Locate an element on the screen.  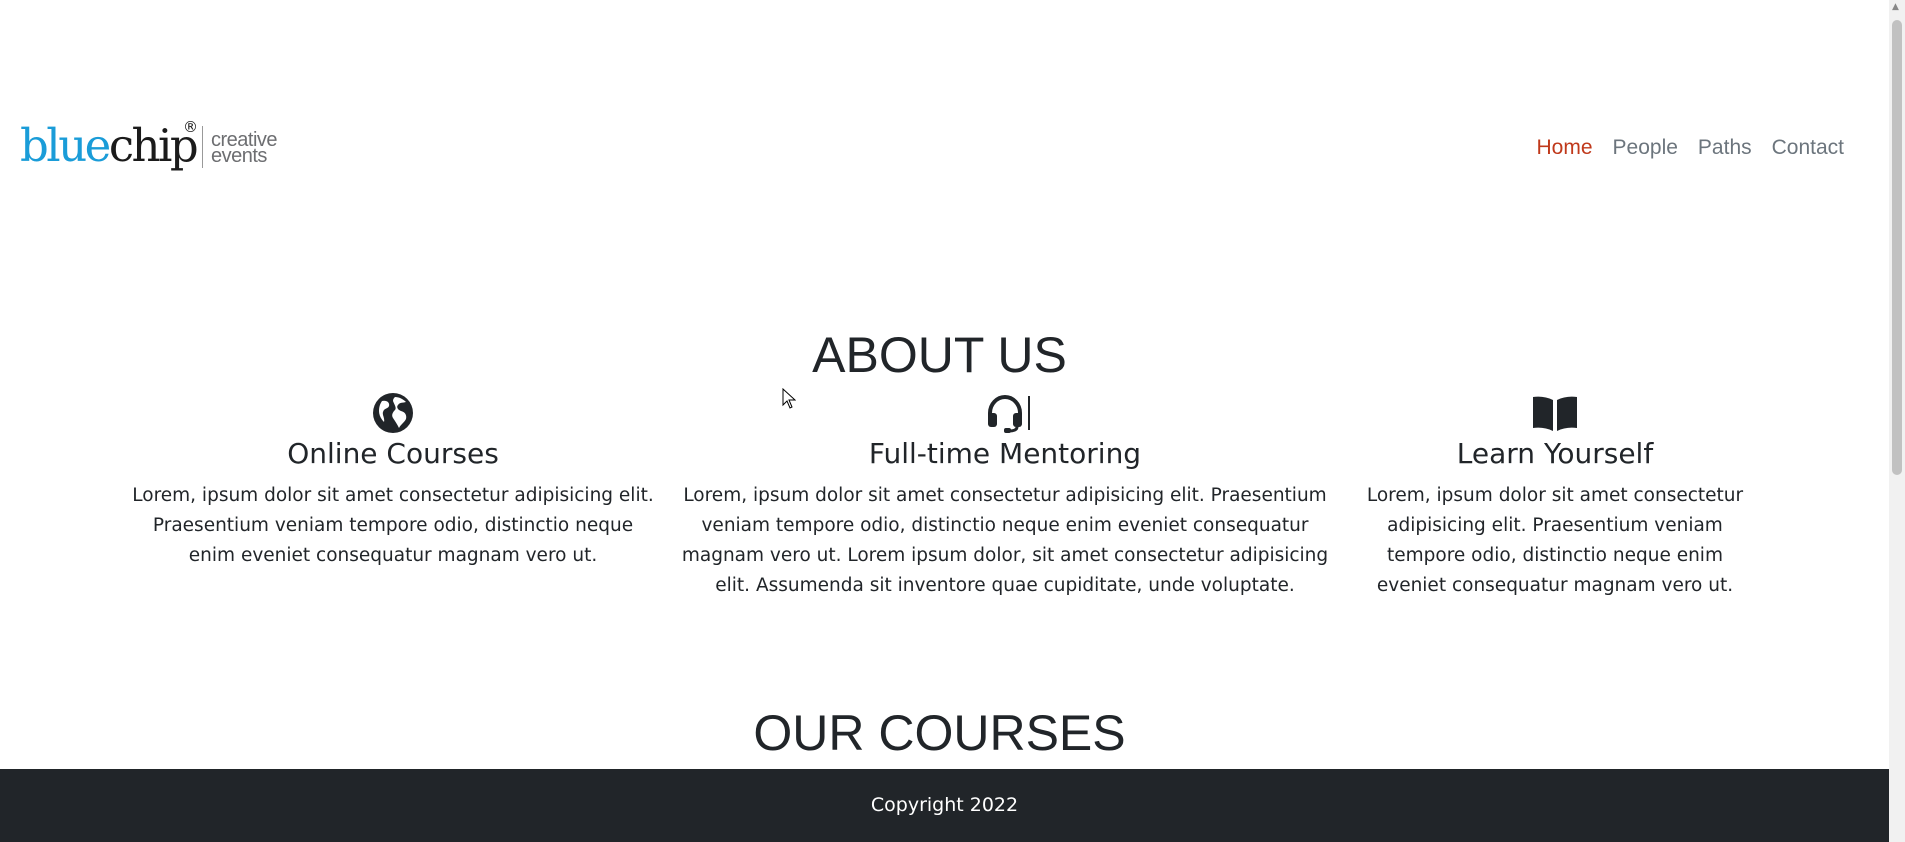
logo-tagline: creative events is located at coordinates (244, 148).